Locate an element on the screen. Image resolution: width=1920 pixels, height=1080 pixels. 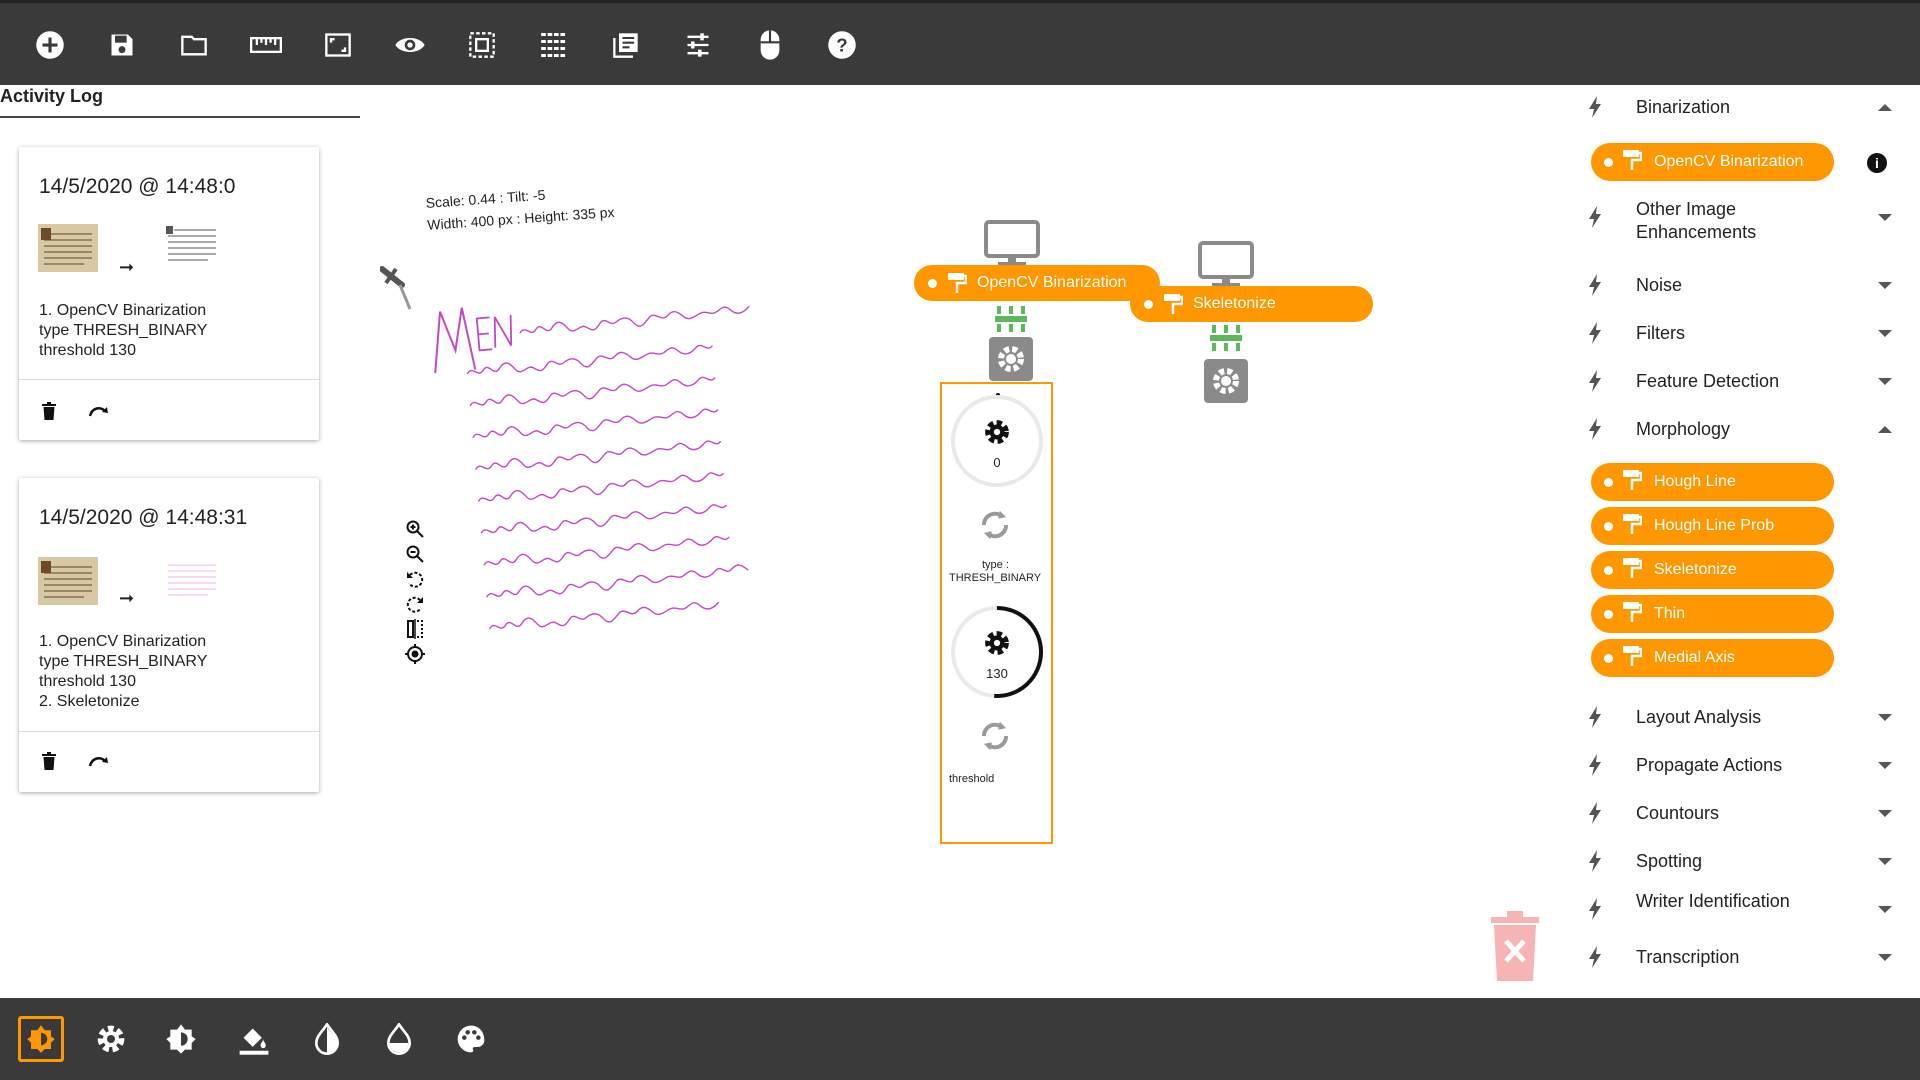
save-icon is located at coordinates (122, 45).